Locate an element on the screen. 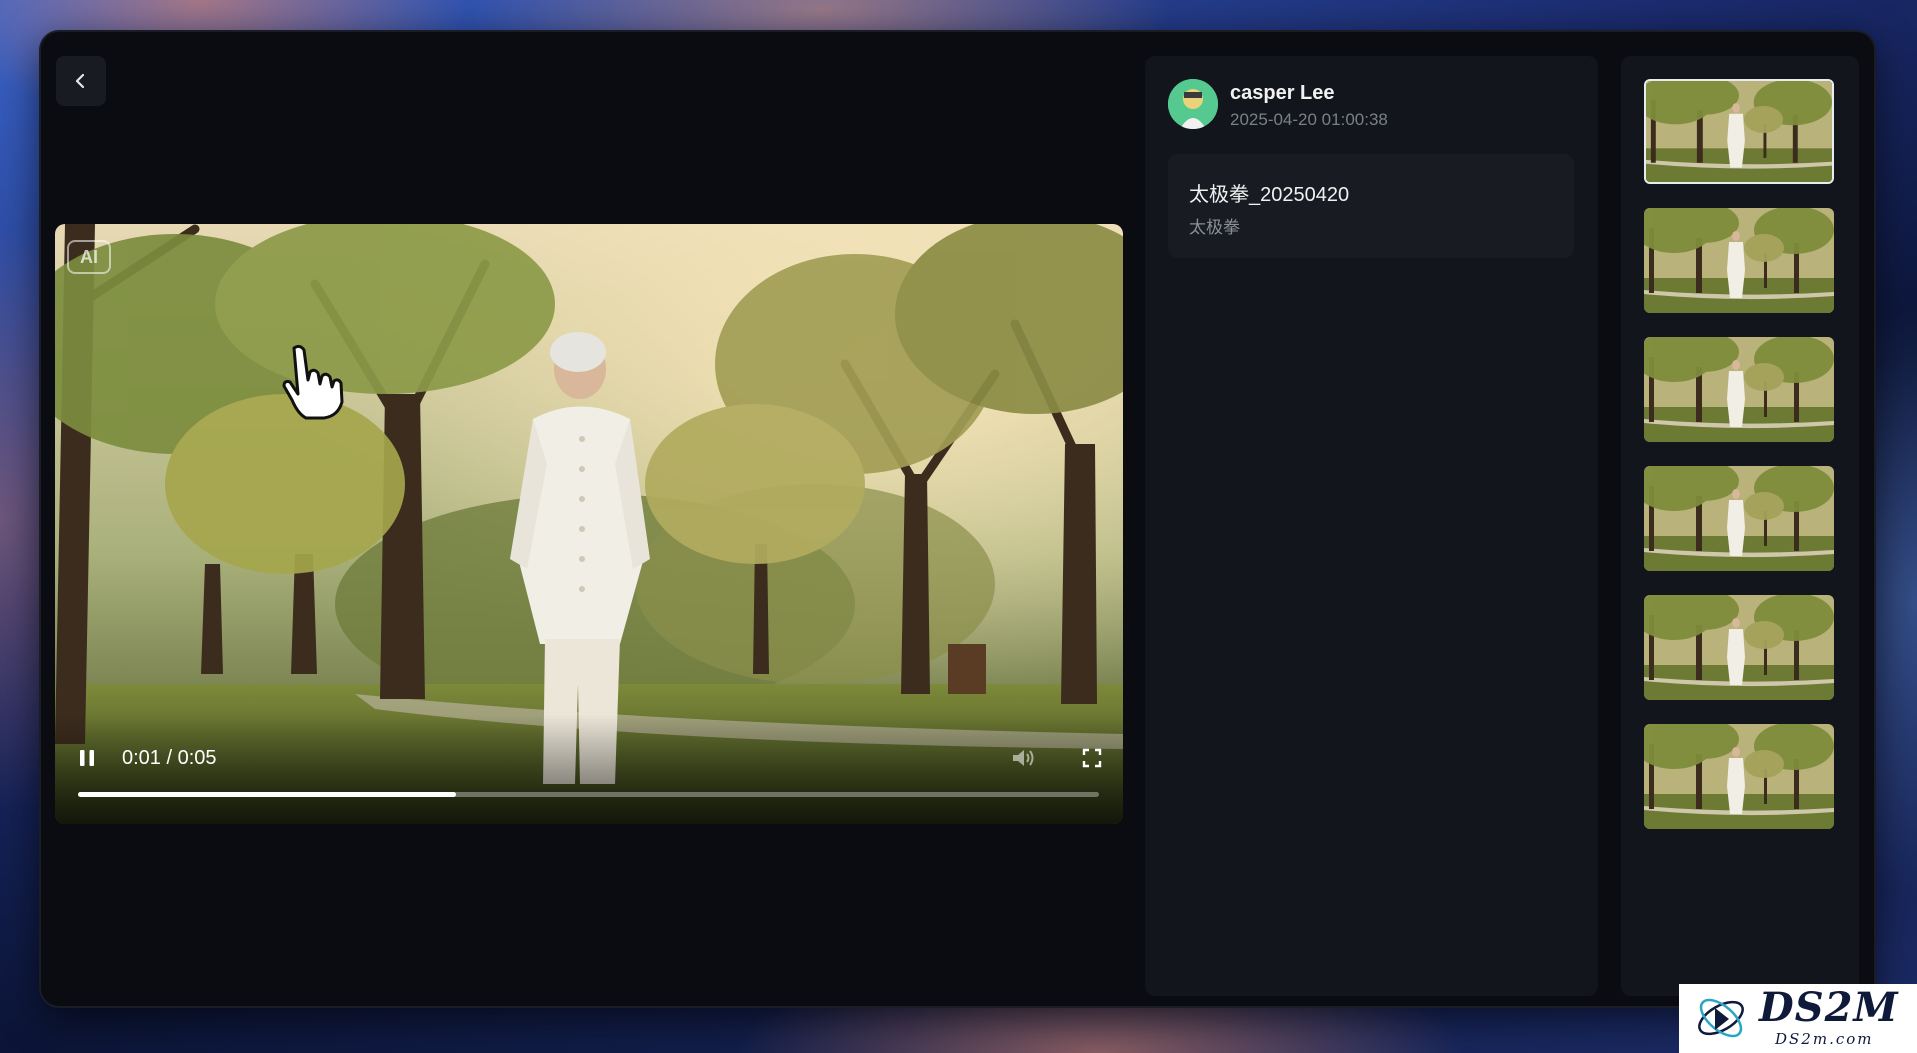 This screenshot has width=1917, height=1053. user-name: casper Lee is located at coordinates (1282, 93).